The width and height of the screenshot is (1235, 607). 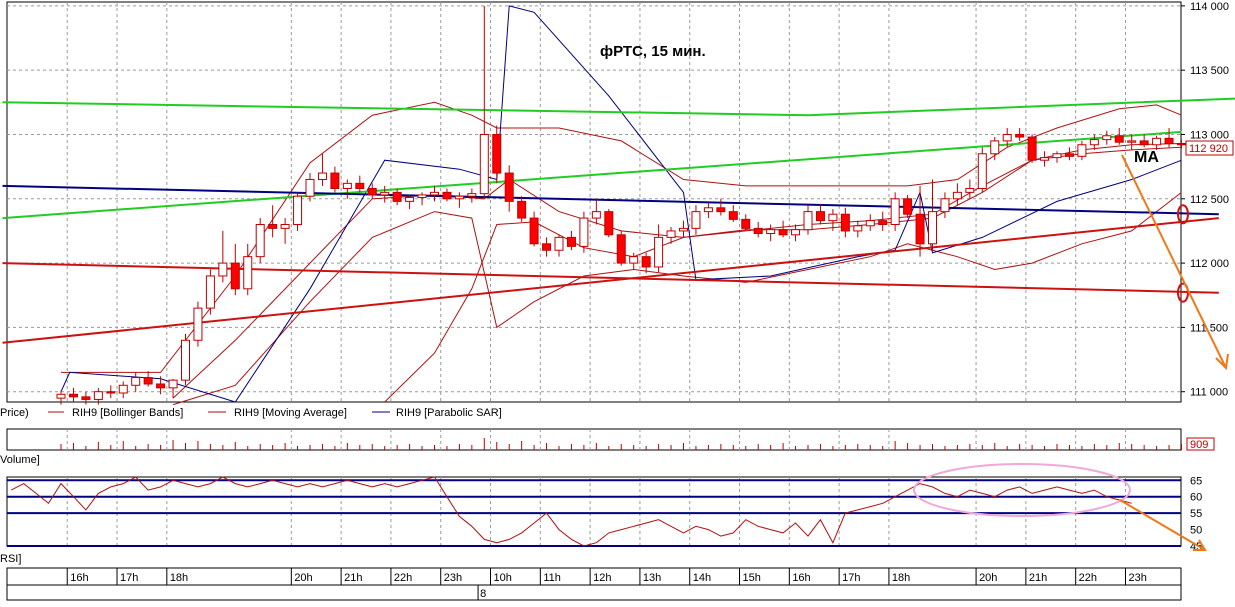 What do you see at coordinates (1196, 531) in the screenshot?
I see `rsi-tick-label: 50` at bounding box center [1196, 531].